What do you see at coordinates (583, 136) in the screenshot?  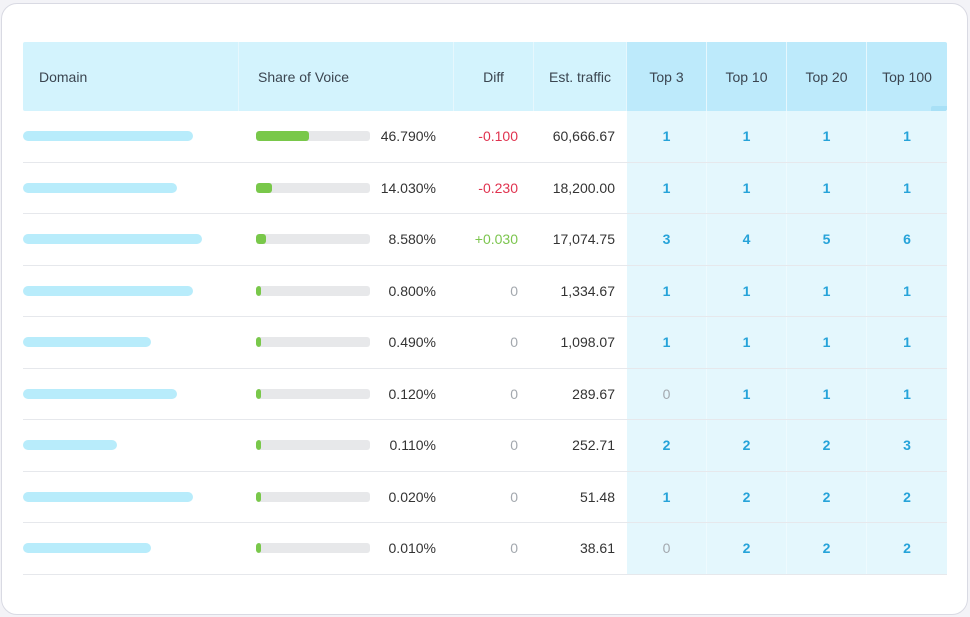 I see `est-traffic-value: 60,666.67` at bounding box center [583, 136].